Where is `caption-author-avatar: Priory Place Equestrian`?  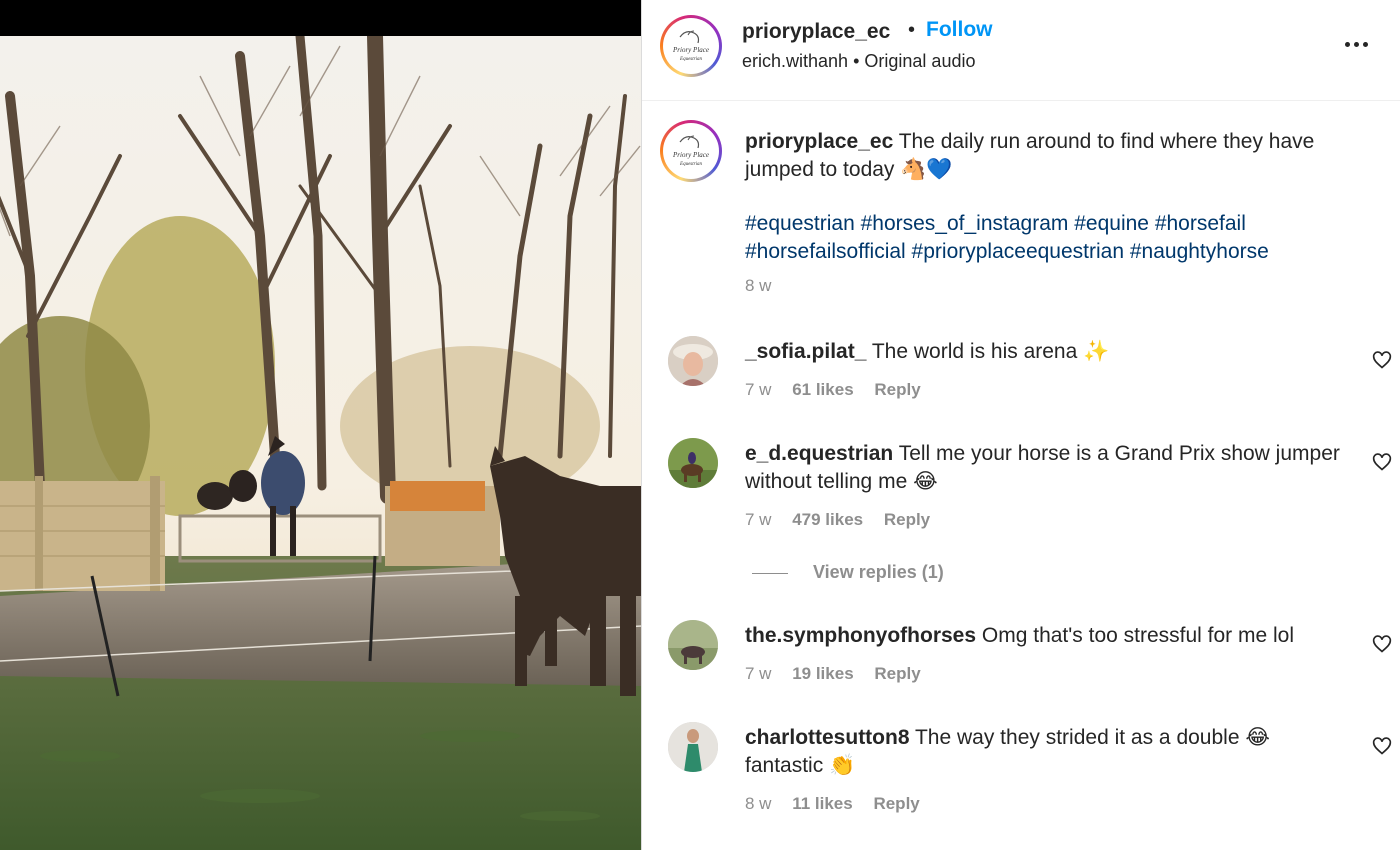 caption-author-avatar: Priory Place Equestrian is located at coordinates (691, 151).